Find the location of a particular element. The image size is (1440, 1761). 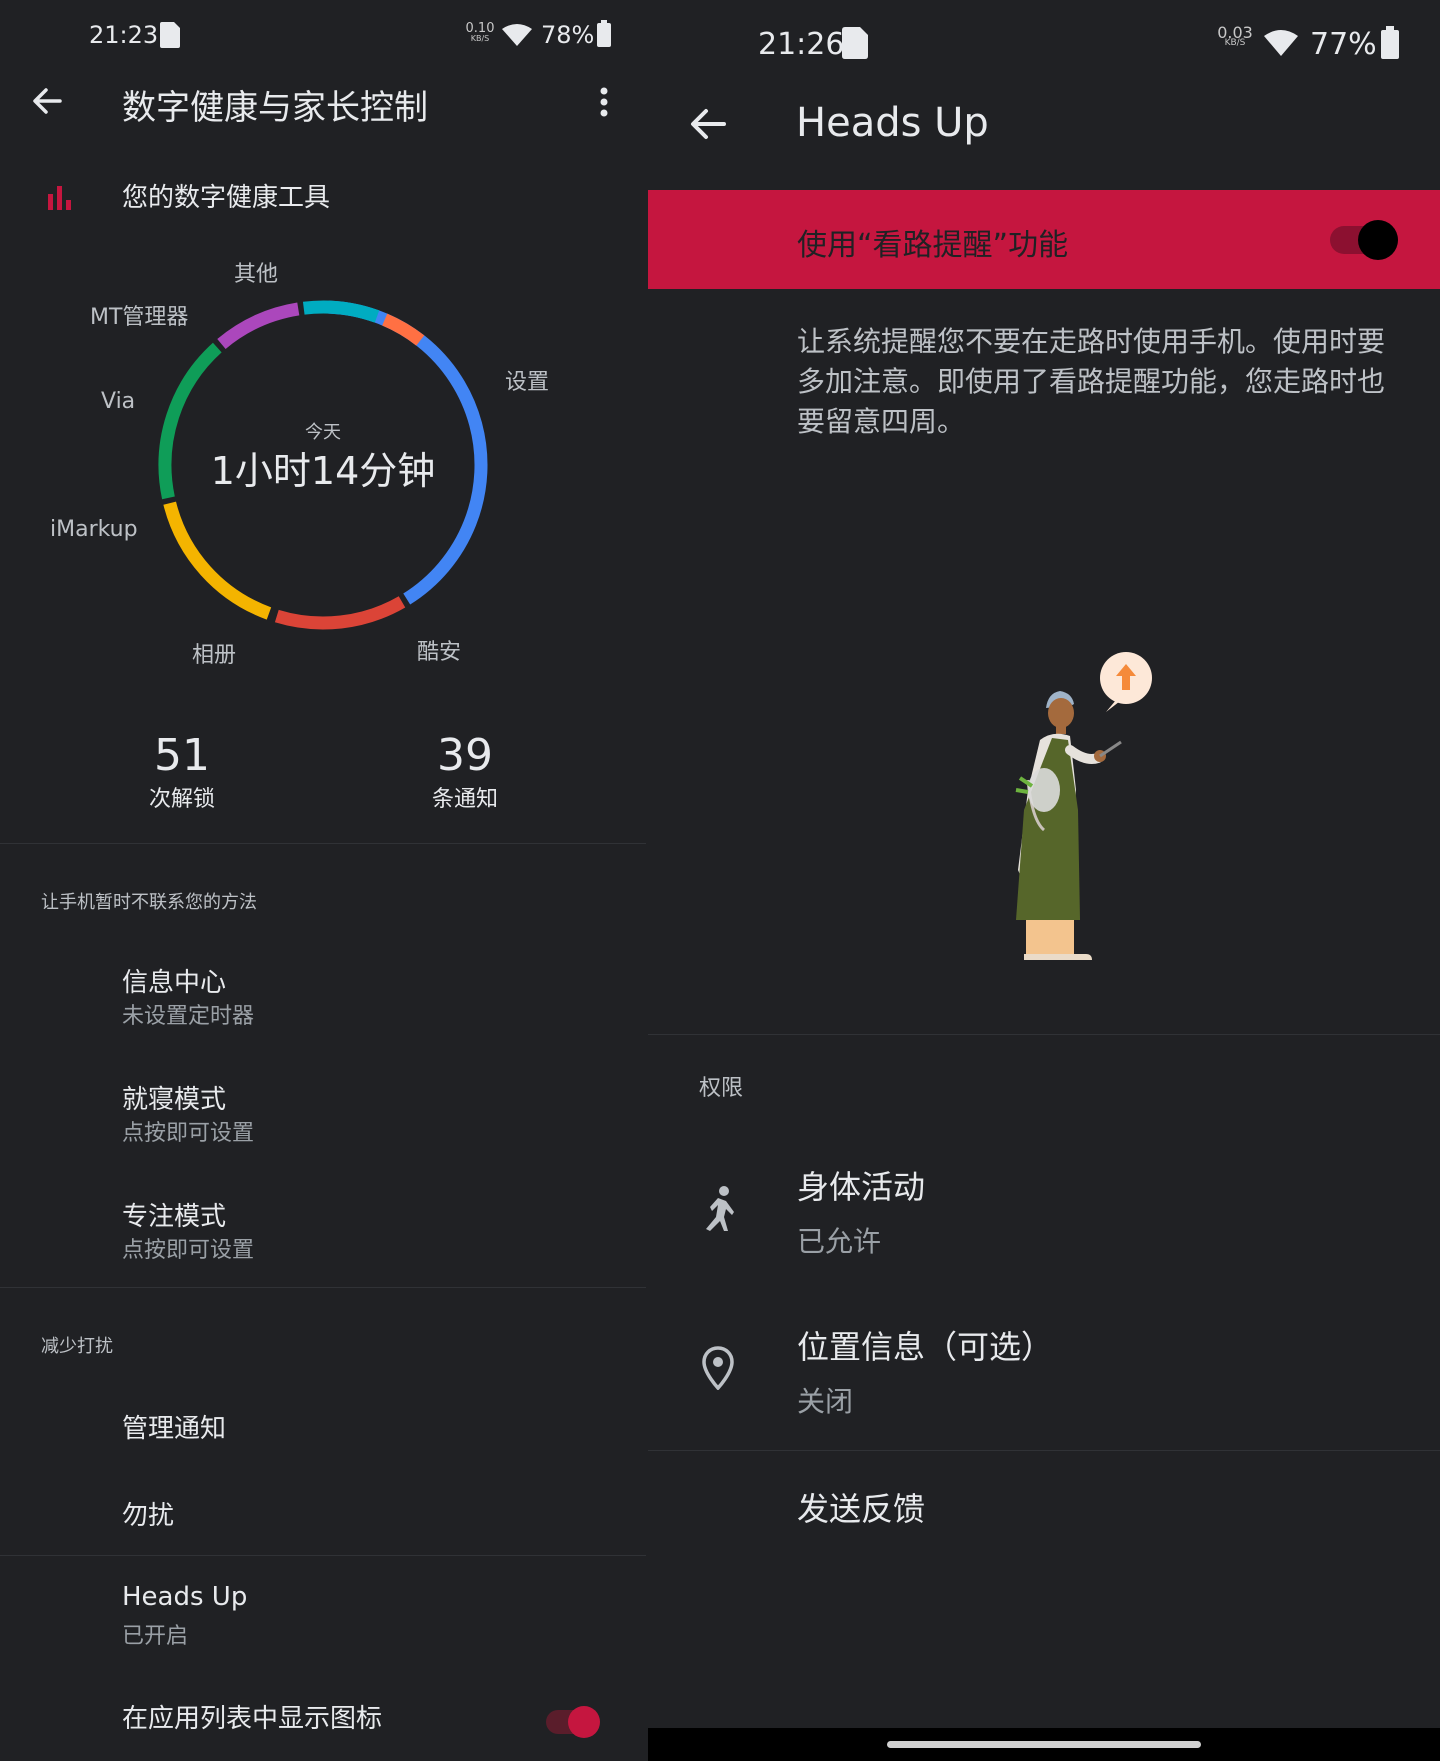

permission-item-subtitle: 已允许 is located at coordinates (839, 1241).